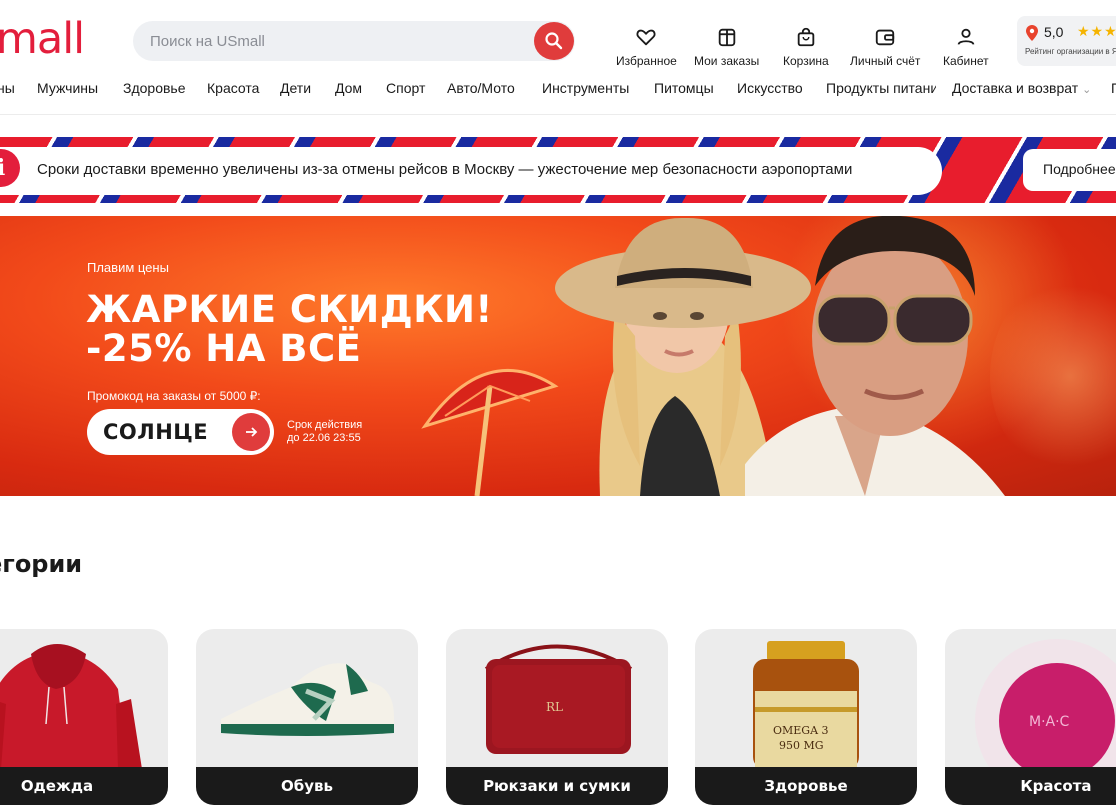 The image size is (1116, 810). I want to click on notice-more-button: Подробнее, so click(1069, 170).